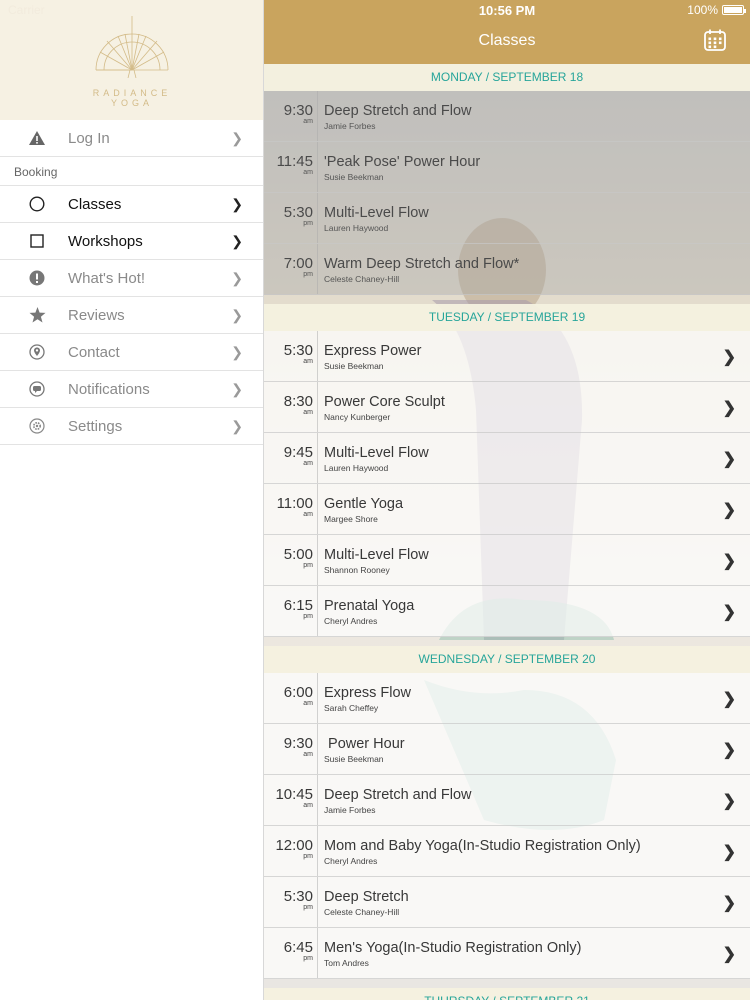 Image resolution: width=750 pixels, height=1000 pixels. I want to click on class-row: 9:45 am Multi-Level Flow Lauren Haywood ❯, so click(507, 458).